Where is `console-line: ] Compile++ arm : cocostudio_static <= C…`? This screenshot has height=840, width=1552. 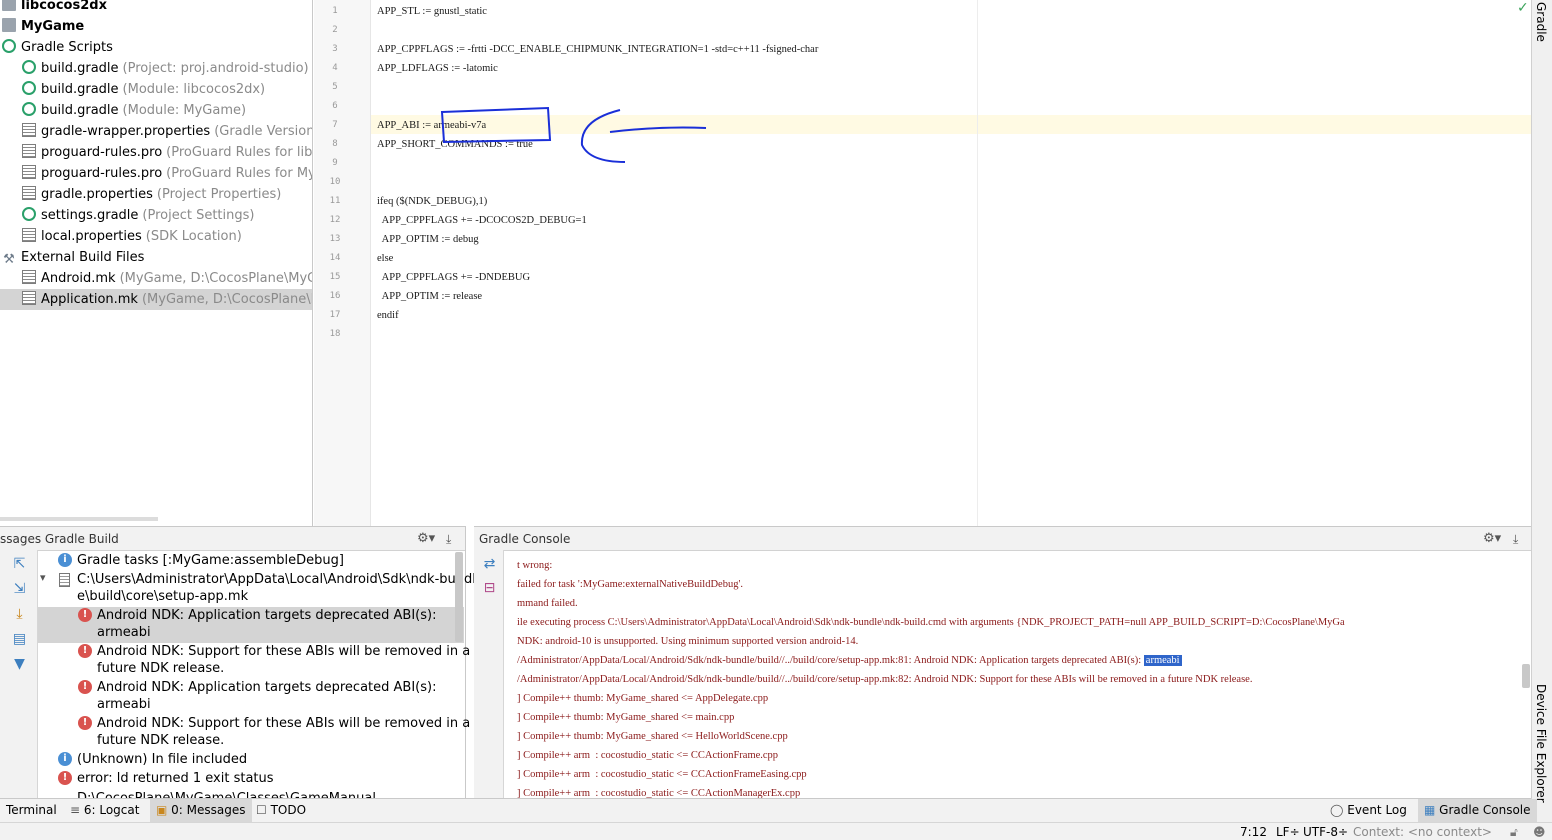 console-line: ] Compile++ arm : cocostudio_static <= C… is located at coordinates (647, 755).